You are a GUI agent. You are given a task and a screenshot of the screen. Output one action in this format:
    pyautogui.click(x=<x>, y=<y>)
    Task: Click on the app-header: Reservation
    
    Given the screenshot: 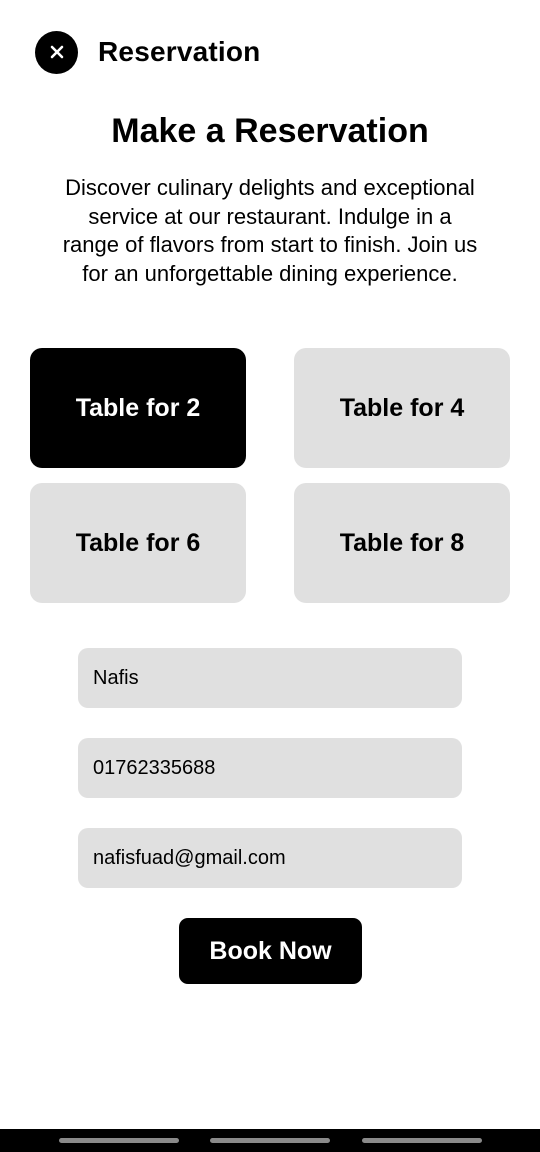 What is the action you would take?
    pyautogui.click(x=148, y=52)
    